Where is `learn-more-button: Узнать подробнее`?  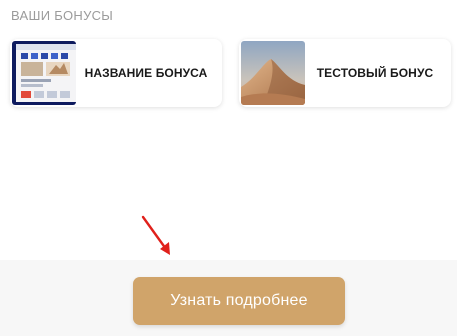
learn-more-button: Узнать подробнее is located at coordinates (239, 301).